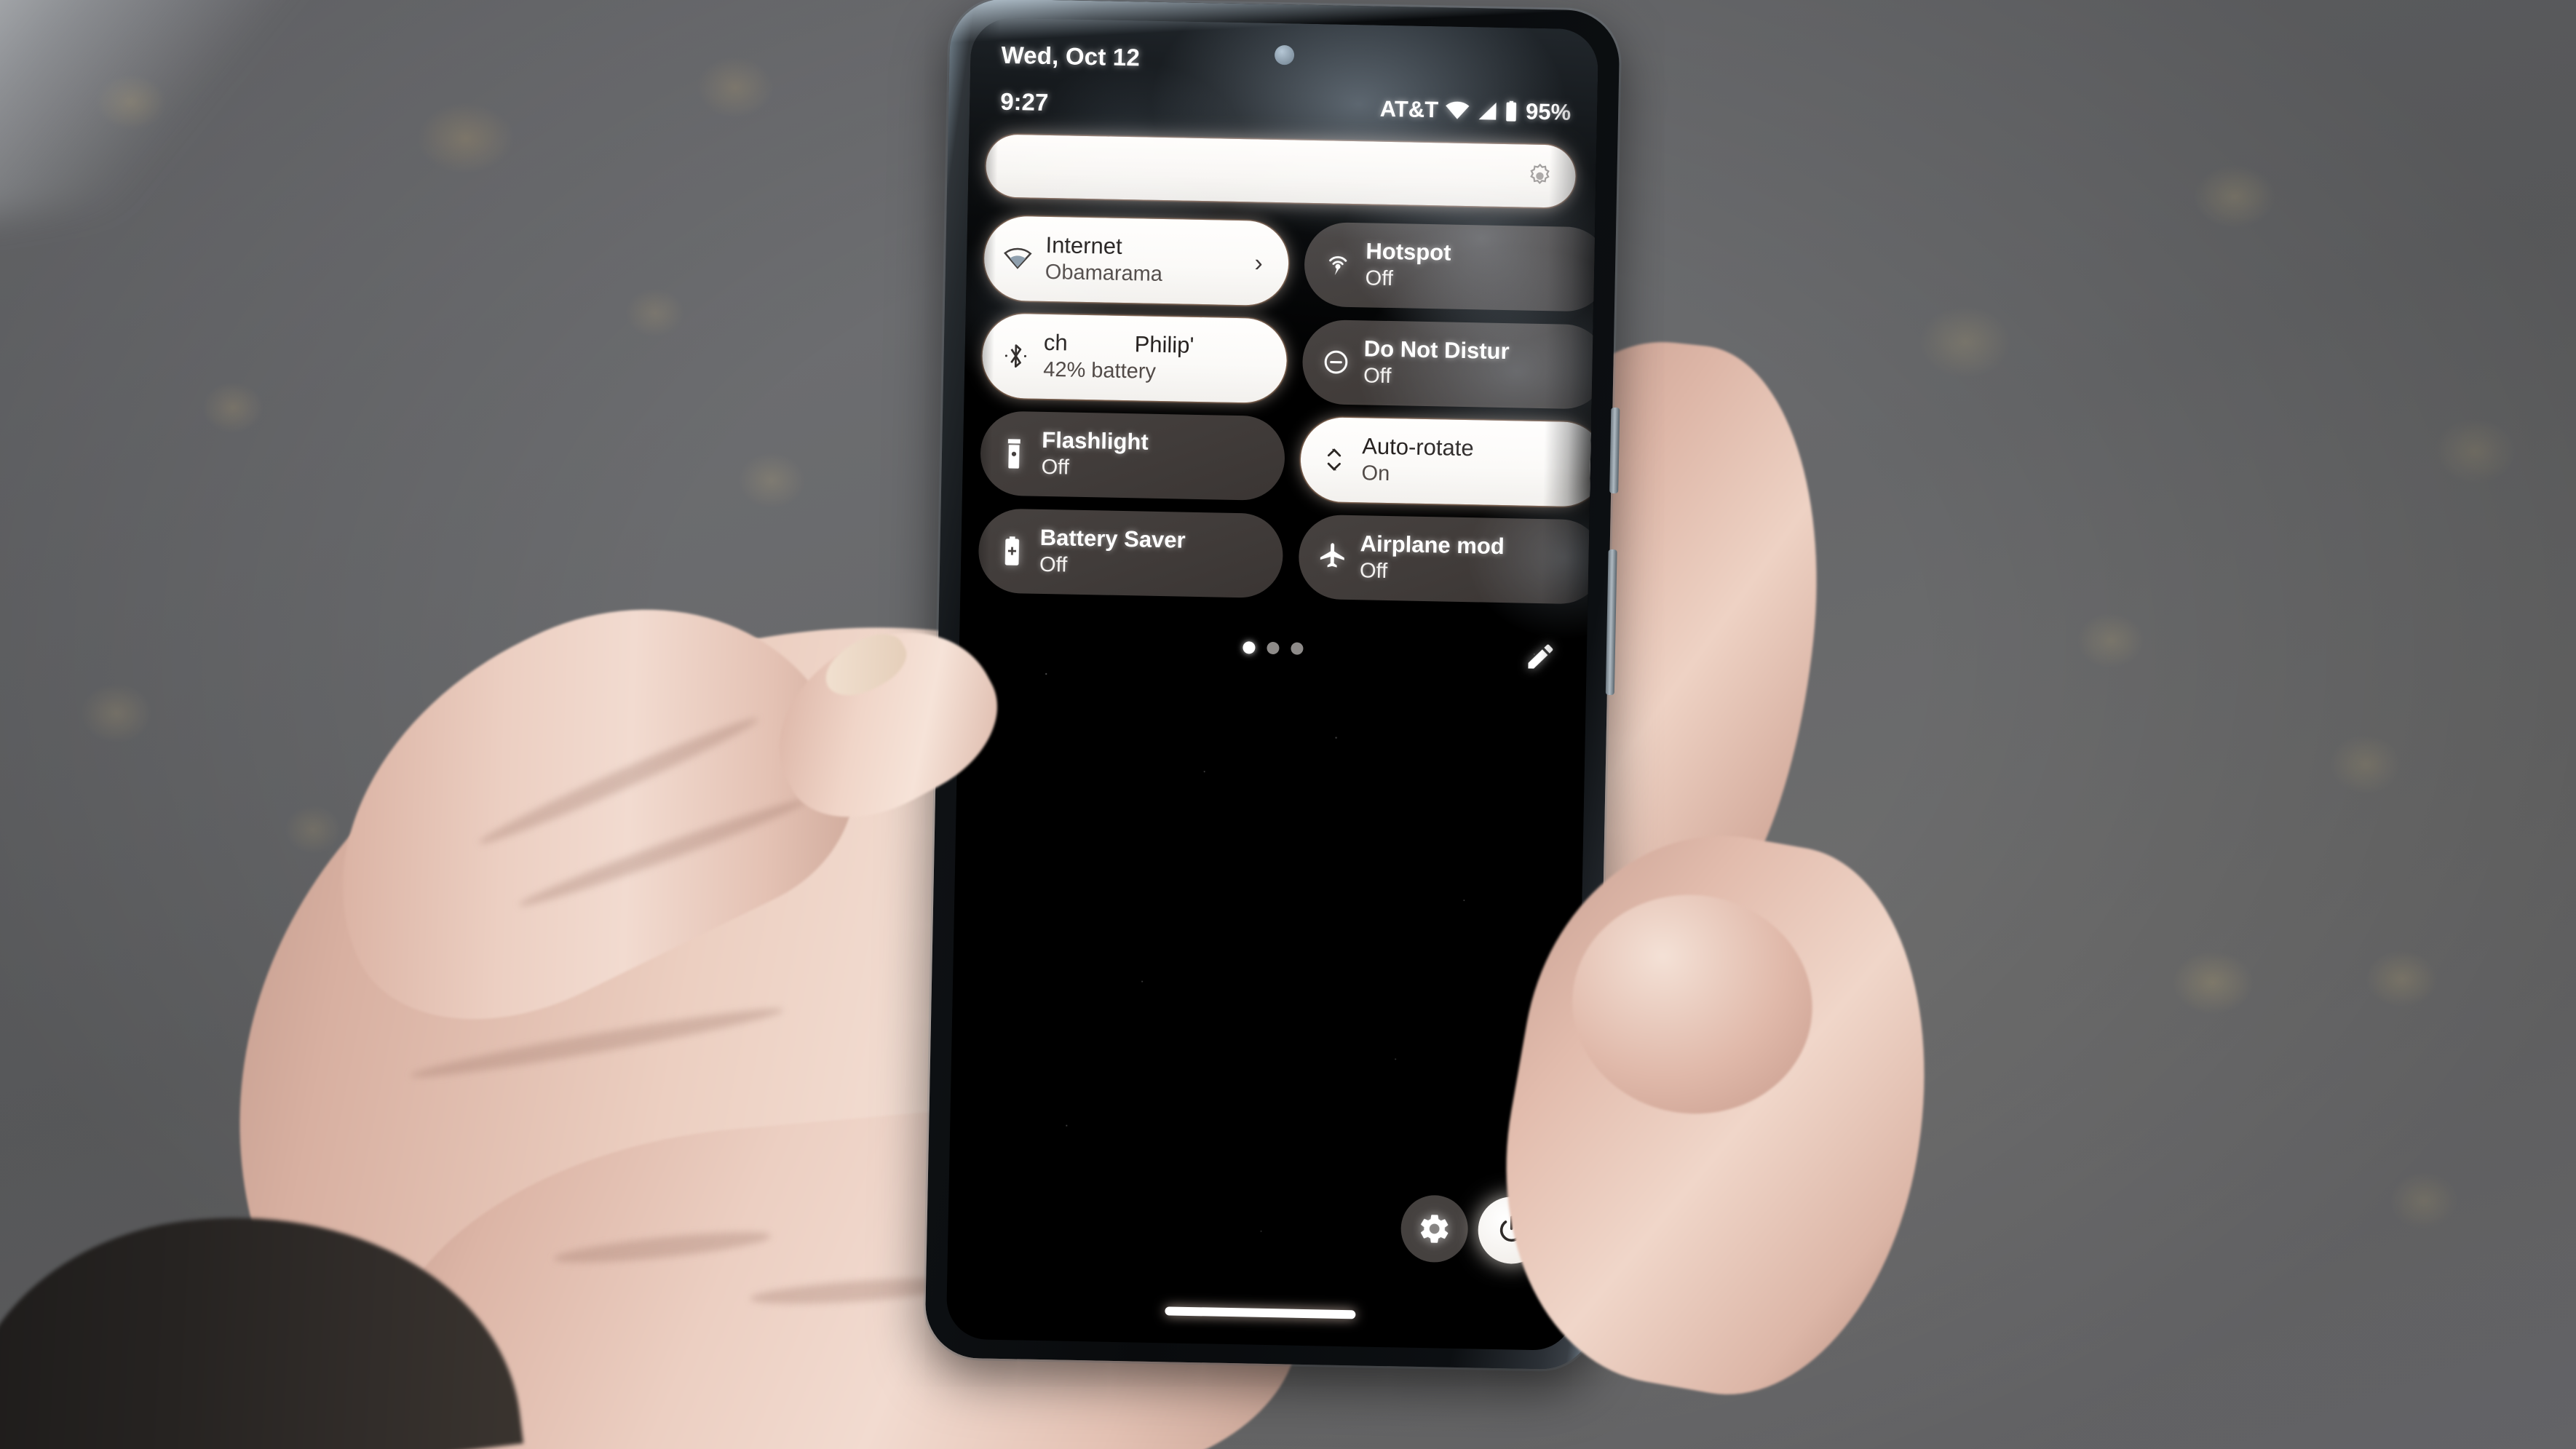 This screenshot has height=1449, width=2576. What do you see at coordinates (1614, 450) in the screenshot?
I see `phone-power-button` at bounding box center [1614, 450].